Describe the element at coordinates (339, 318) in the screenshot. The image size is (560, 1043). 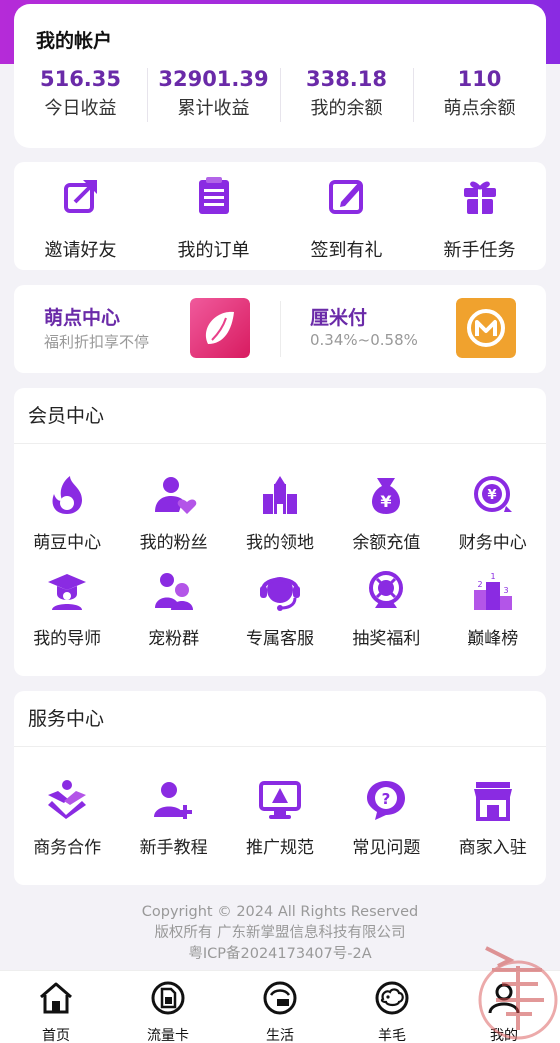
I see `promo-title: 厘米付` at that location.